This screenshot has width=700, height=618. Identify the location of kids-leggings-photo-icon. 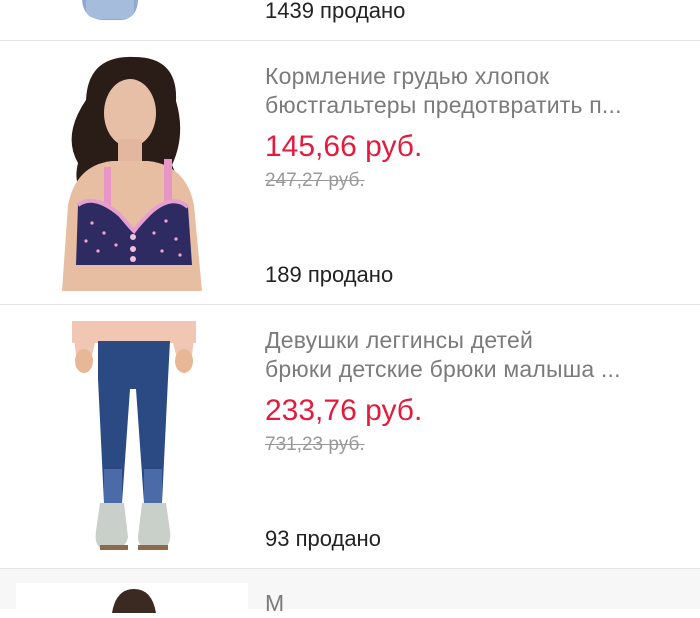
(132, 437).